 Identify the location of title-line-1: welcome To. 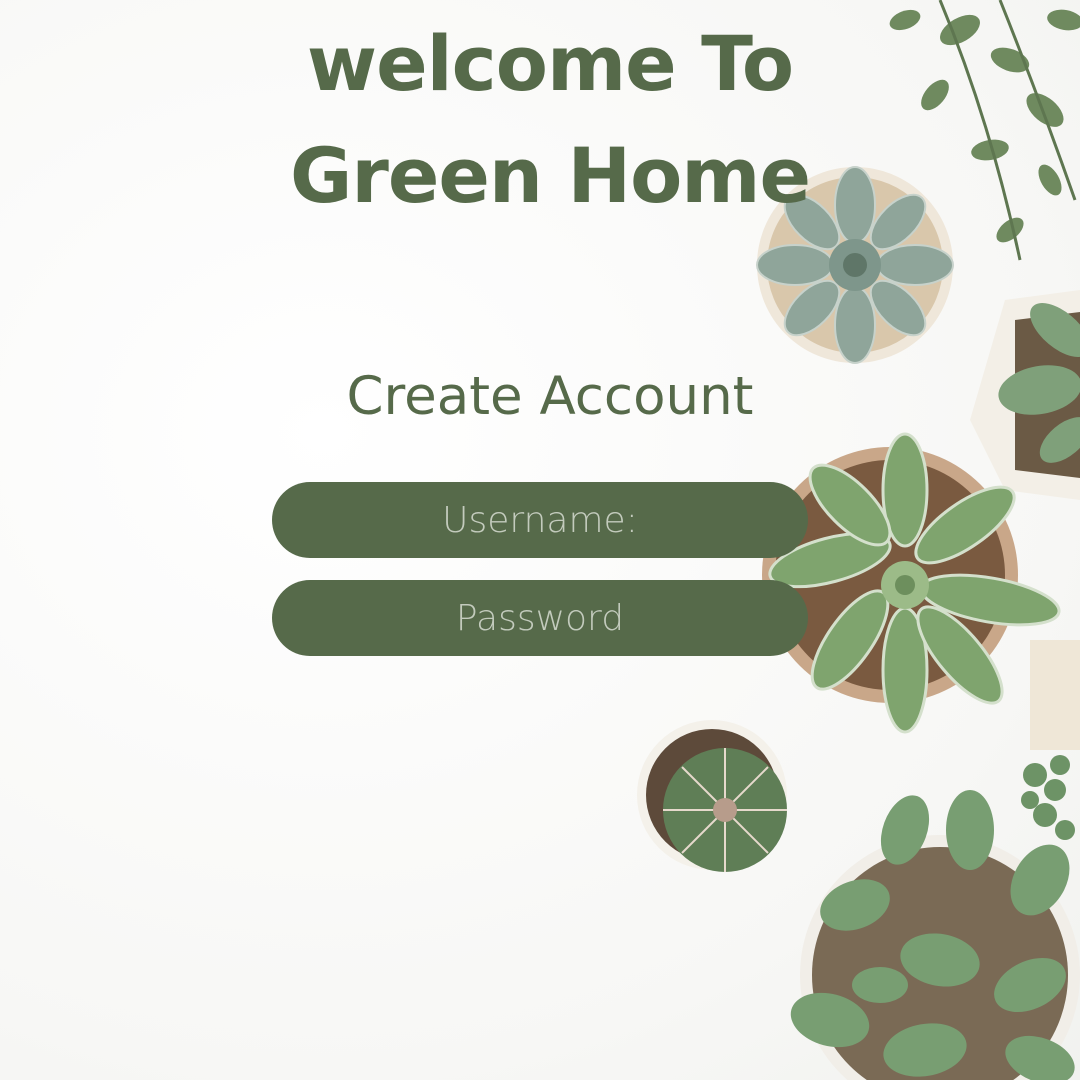
(550, 63).